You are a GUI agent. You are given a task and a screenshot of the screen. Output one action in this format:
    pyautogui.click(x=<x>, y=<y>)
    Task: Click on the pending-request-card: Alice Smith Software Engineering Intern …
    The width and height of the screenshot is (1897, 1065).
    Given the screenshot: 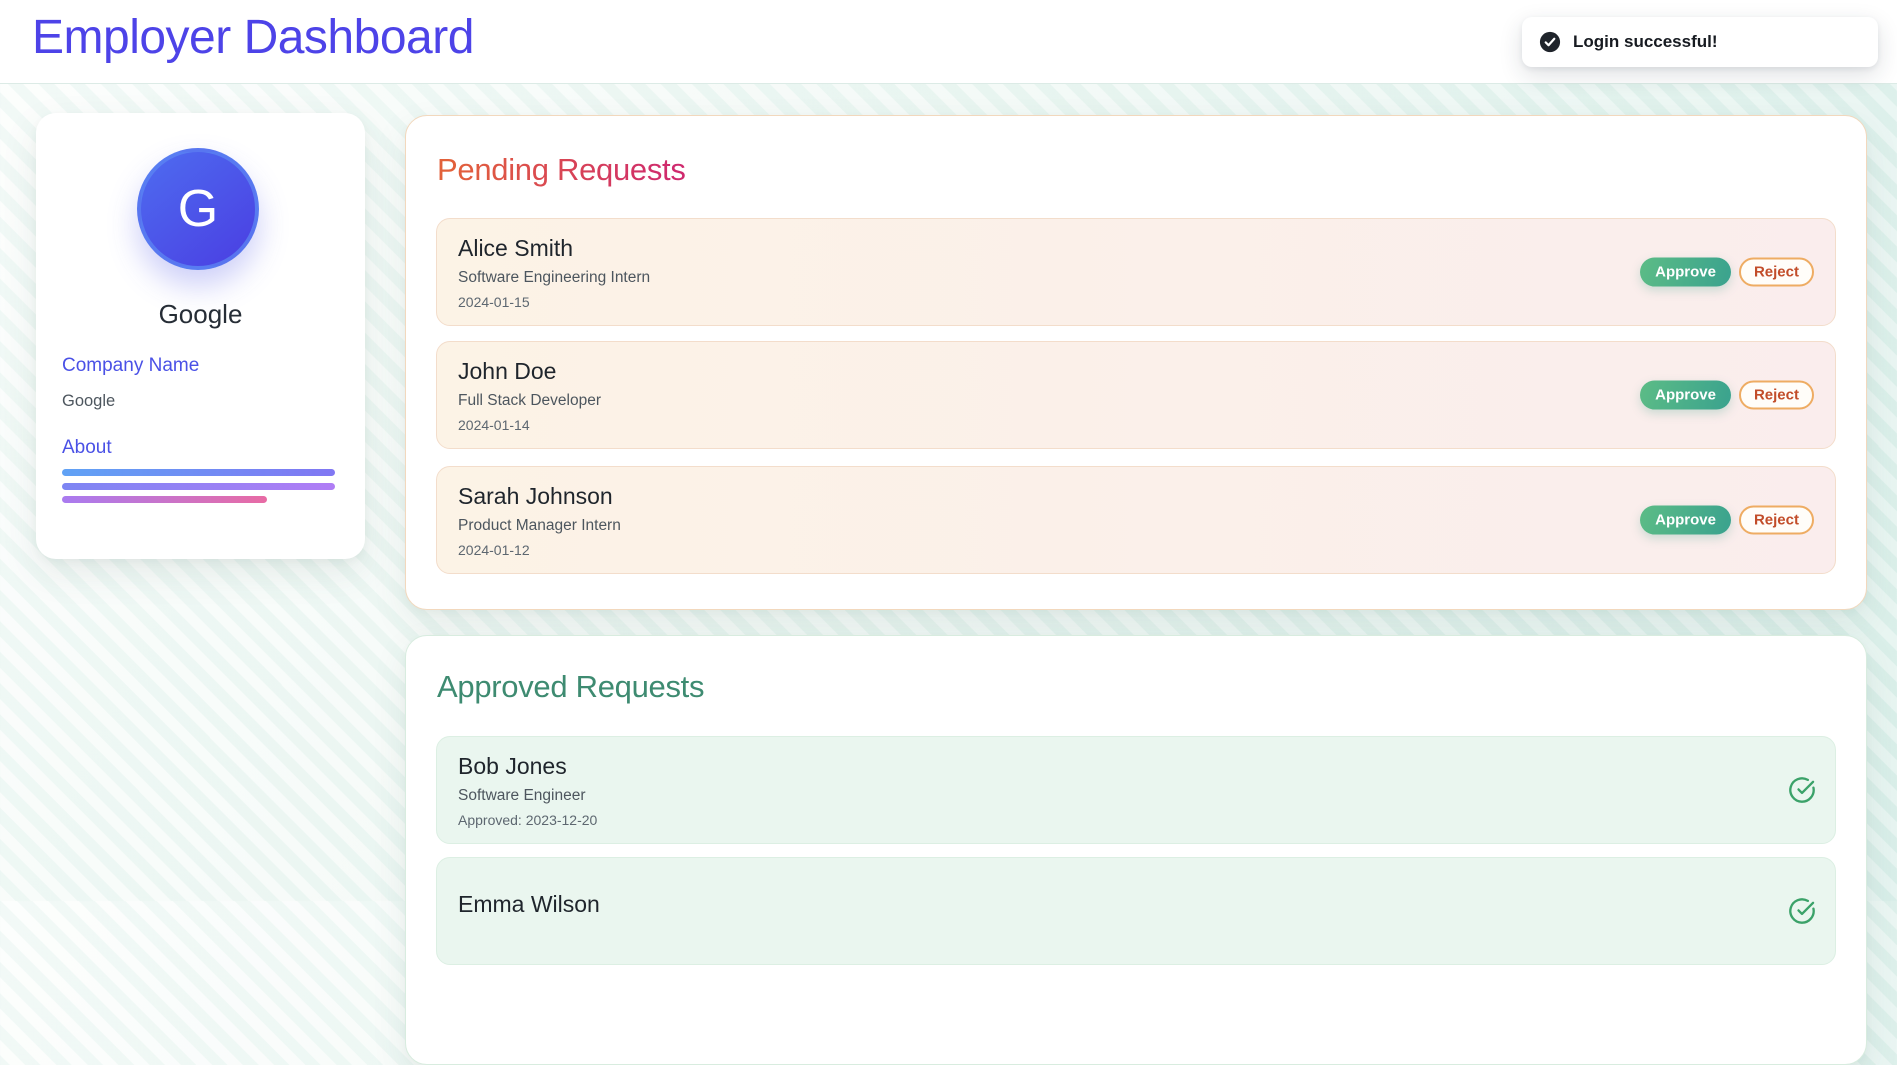 What is the action you would take?
    pyautogui.click(x=1136, y=272)
    